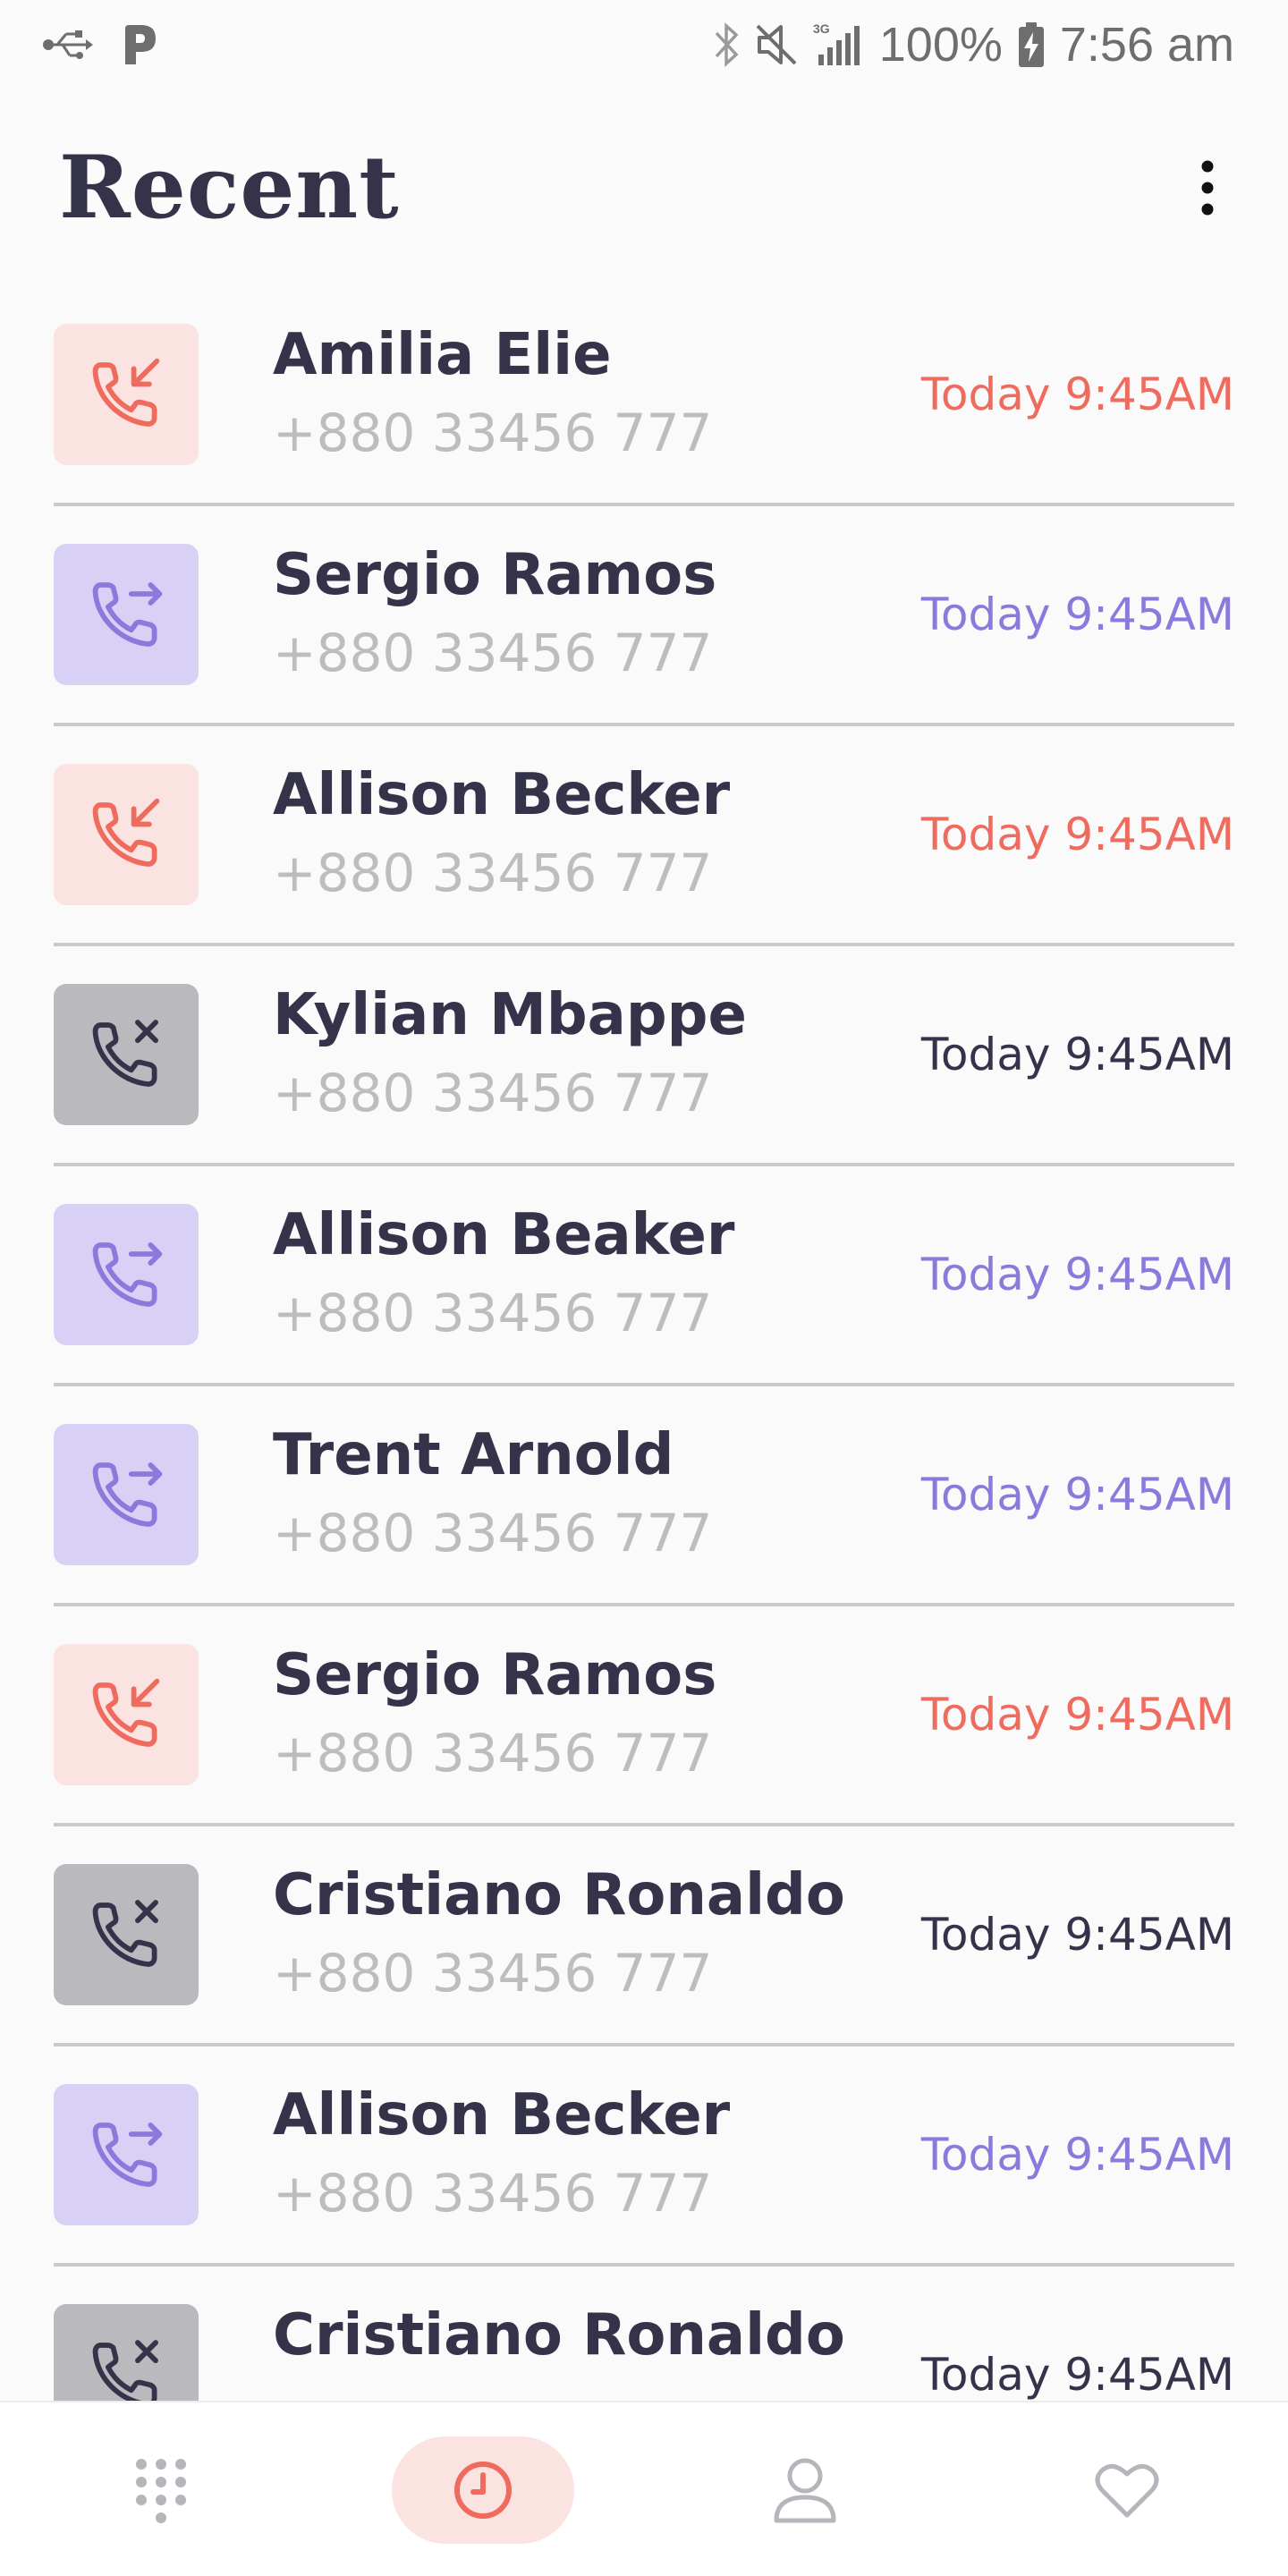 This screenshot has height=2576, width=1288. I want to click on nav-item-favorites, so click(1127, 2490).